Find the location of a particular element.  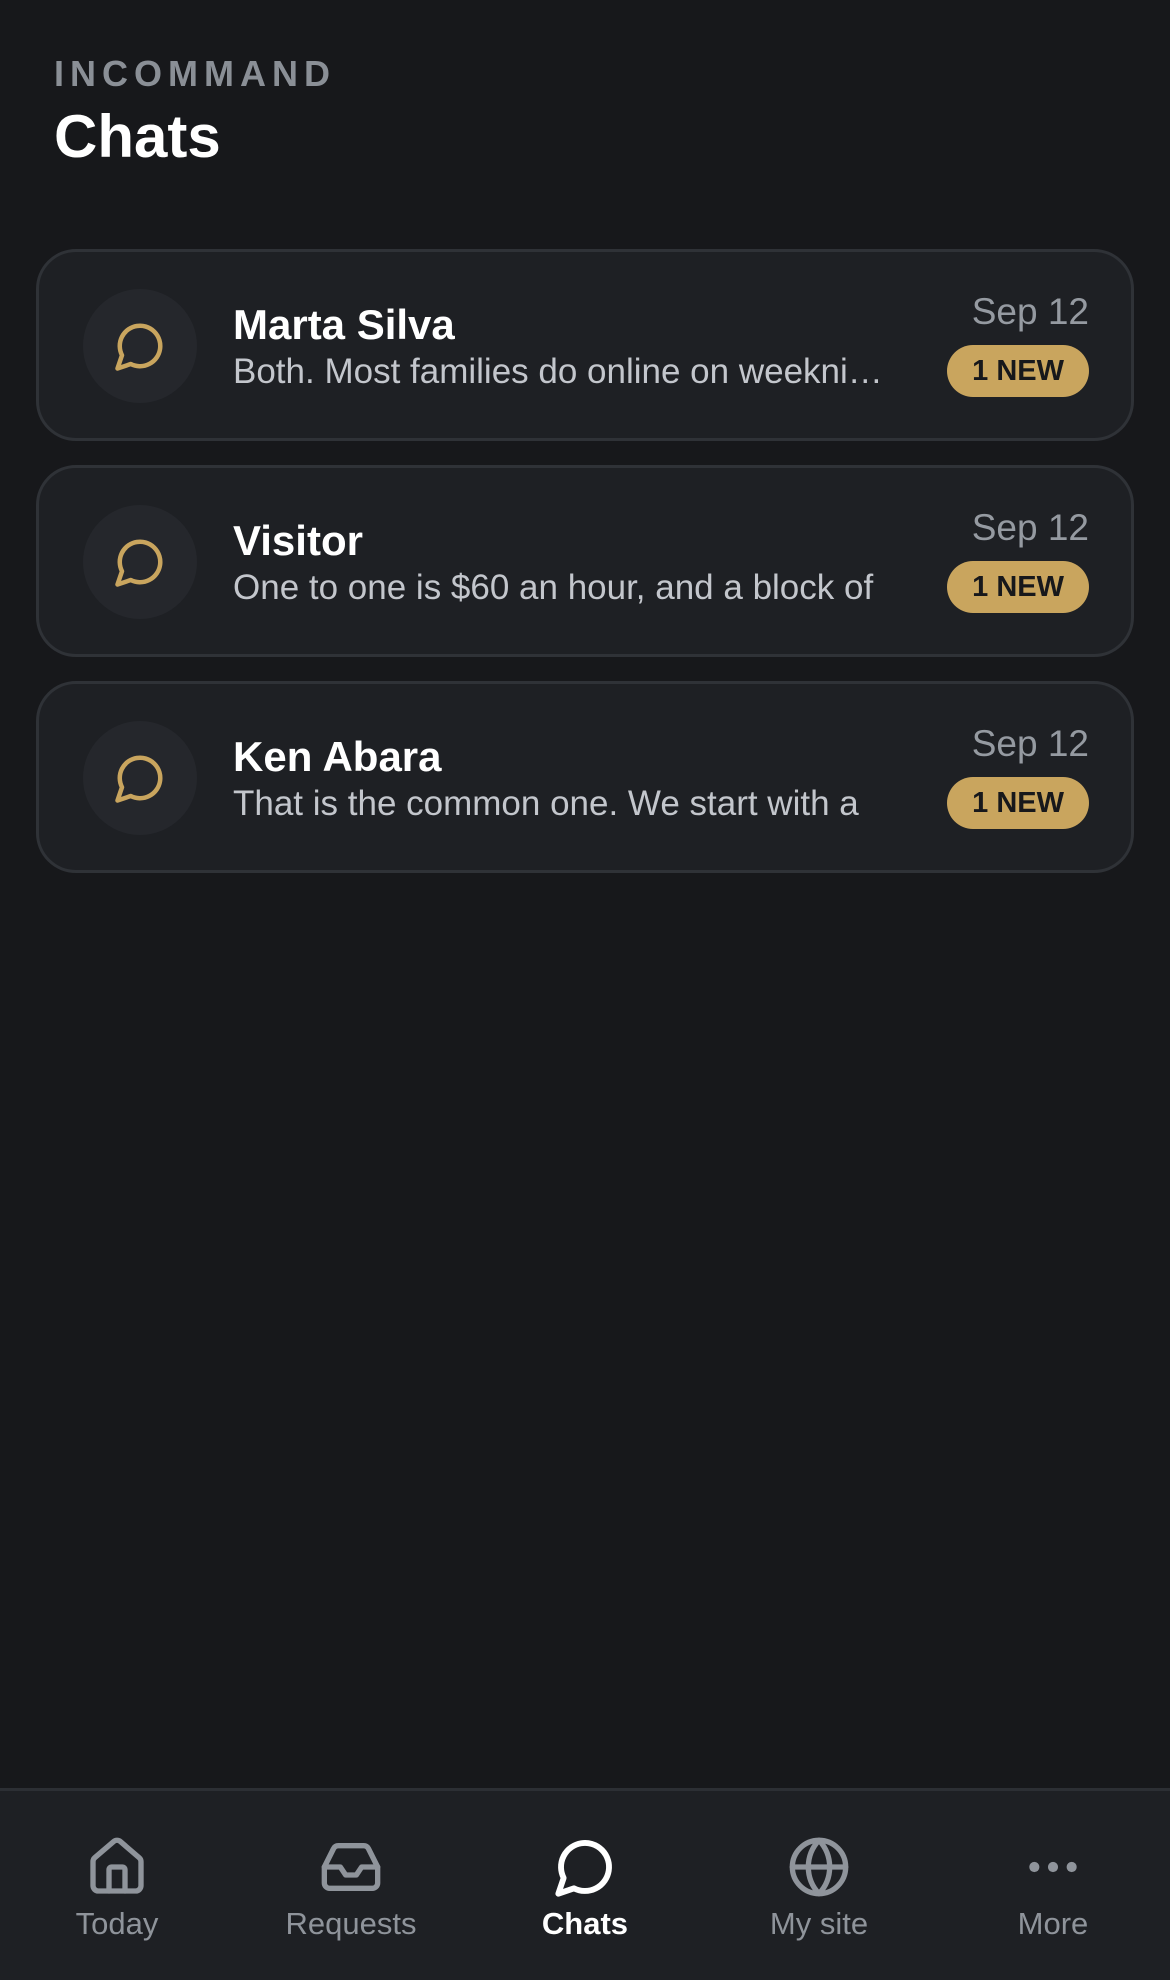

tab-label: Chats is located at coordinates (585, 1923).